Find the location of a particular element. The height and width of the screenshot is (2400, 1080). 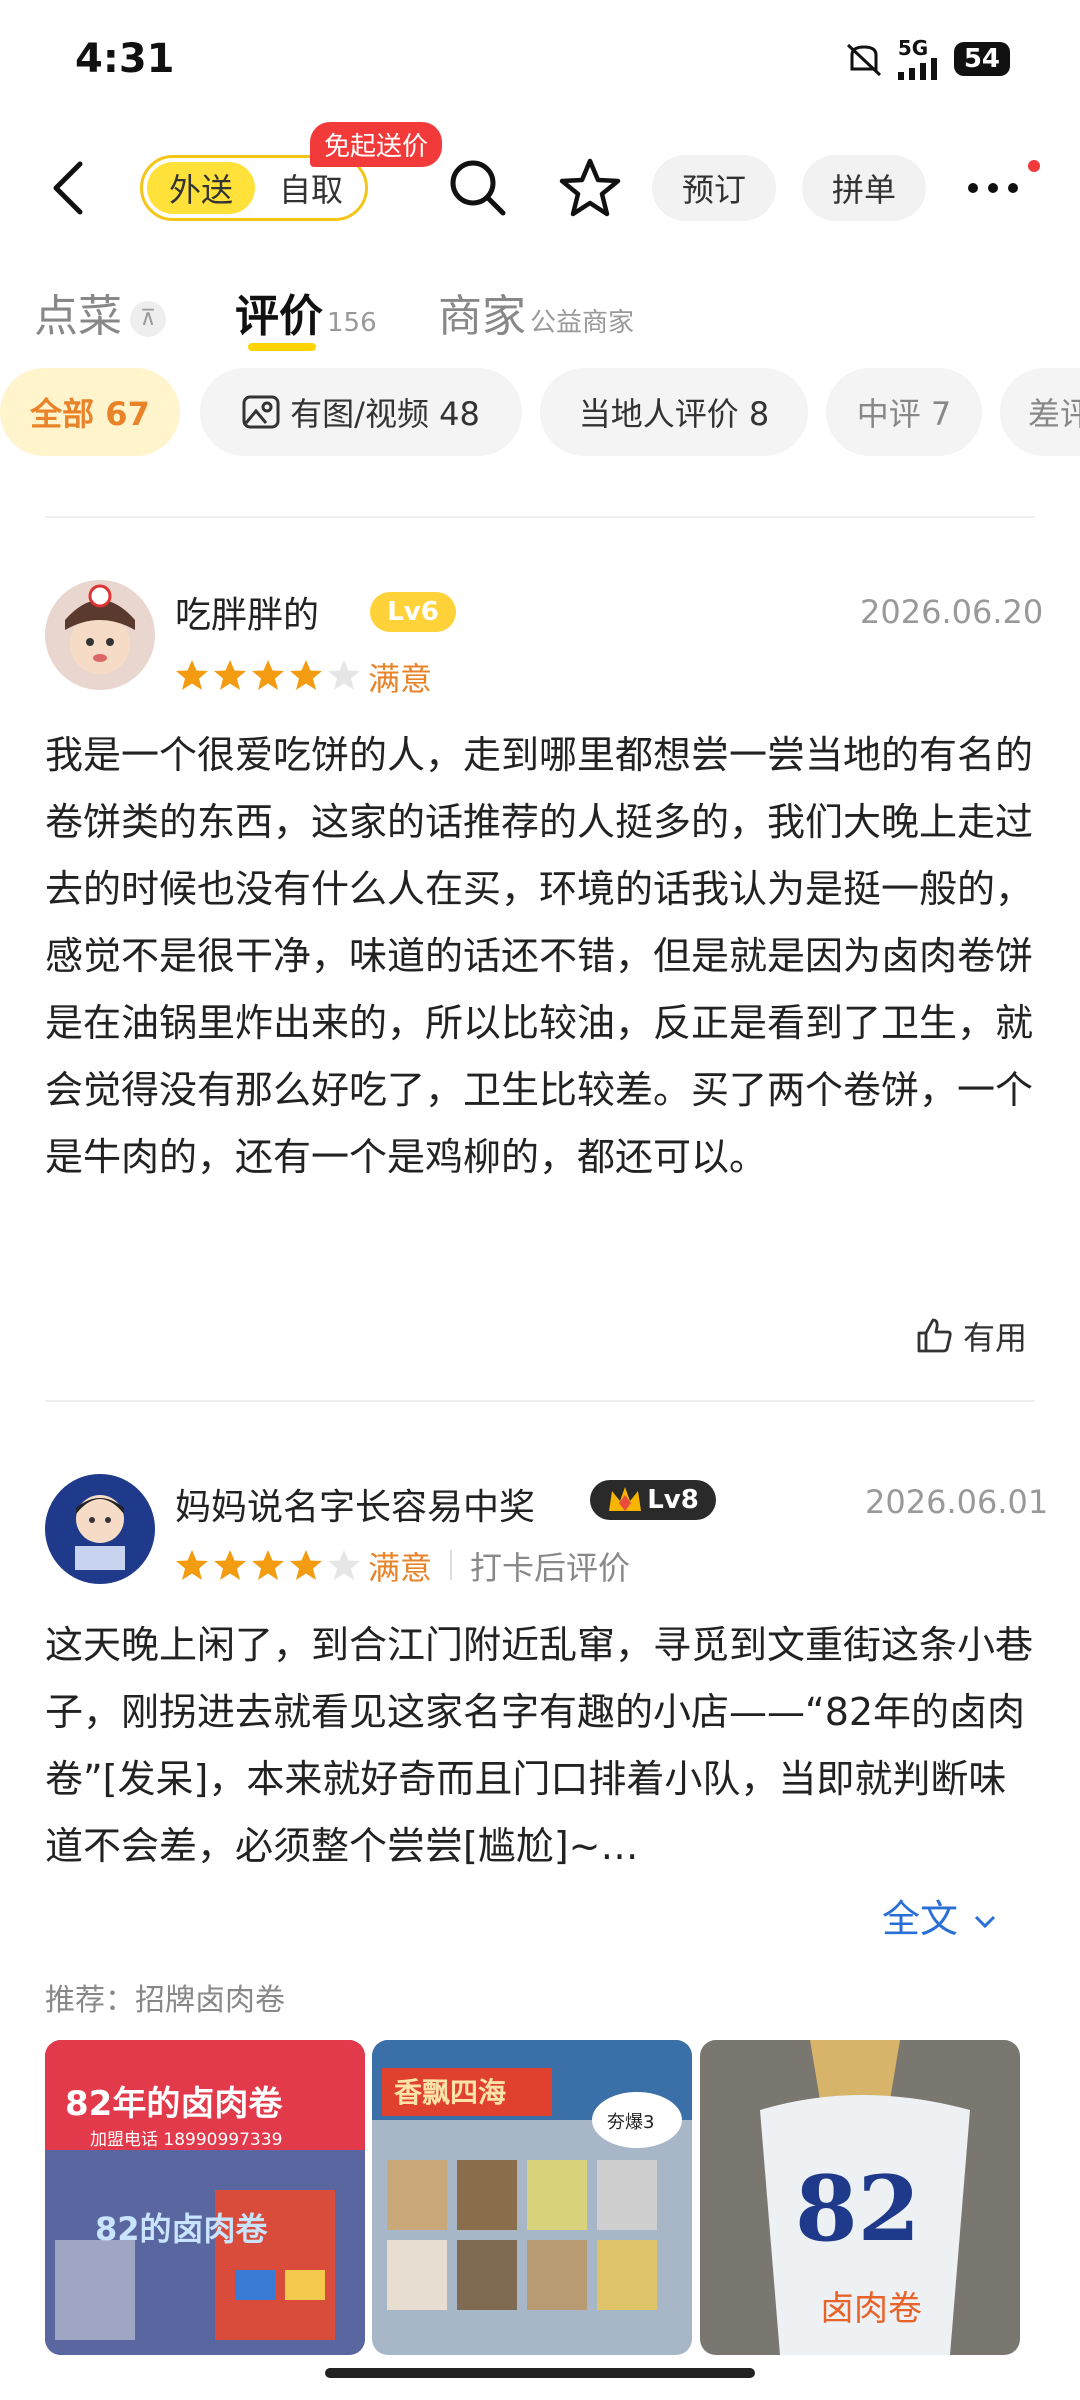

filter-neutral: 中评 7 is located at coordinates (904, 412).